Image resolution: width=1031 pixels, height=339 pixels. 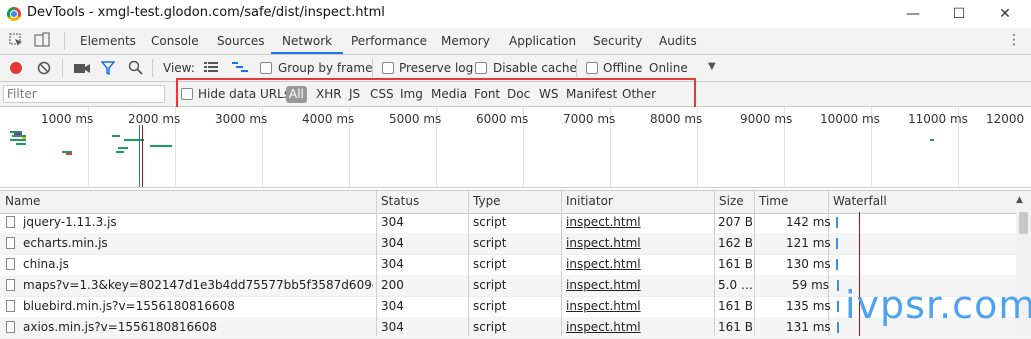 I want to click on request-name: bluebird.min.js?v=1556180816608, so click(x=198, y=306).